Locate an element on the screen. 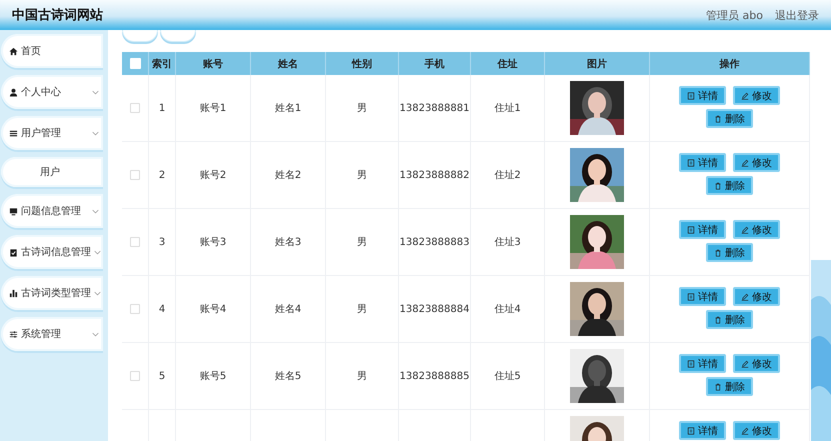 The width and height of the screenshot is (831, 441). menu-item: 问题信息管理 is located at coordinates (52, 211).